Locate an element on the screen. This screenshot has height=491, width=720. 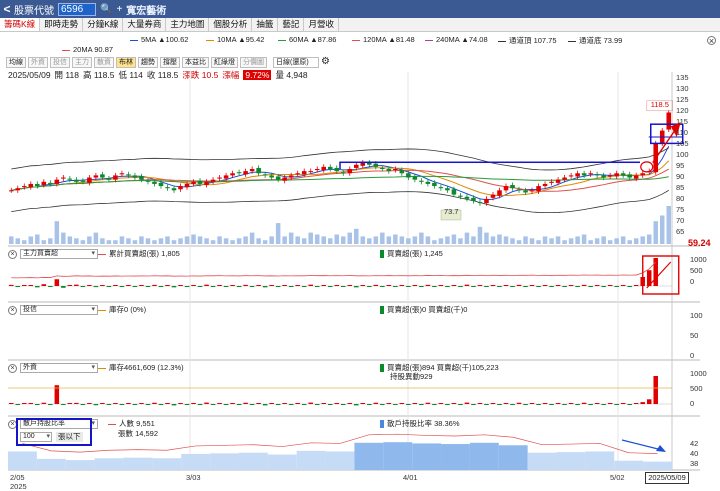
panel-tick: 100 is located at coordinates (696, 315).